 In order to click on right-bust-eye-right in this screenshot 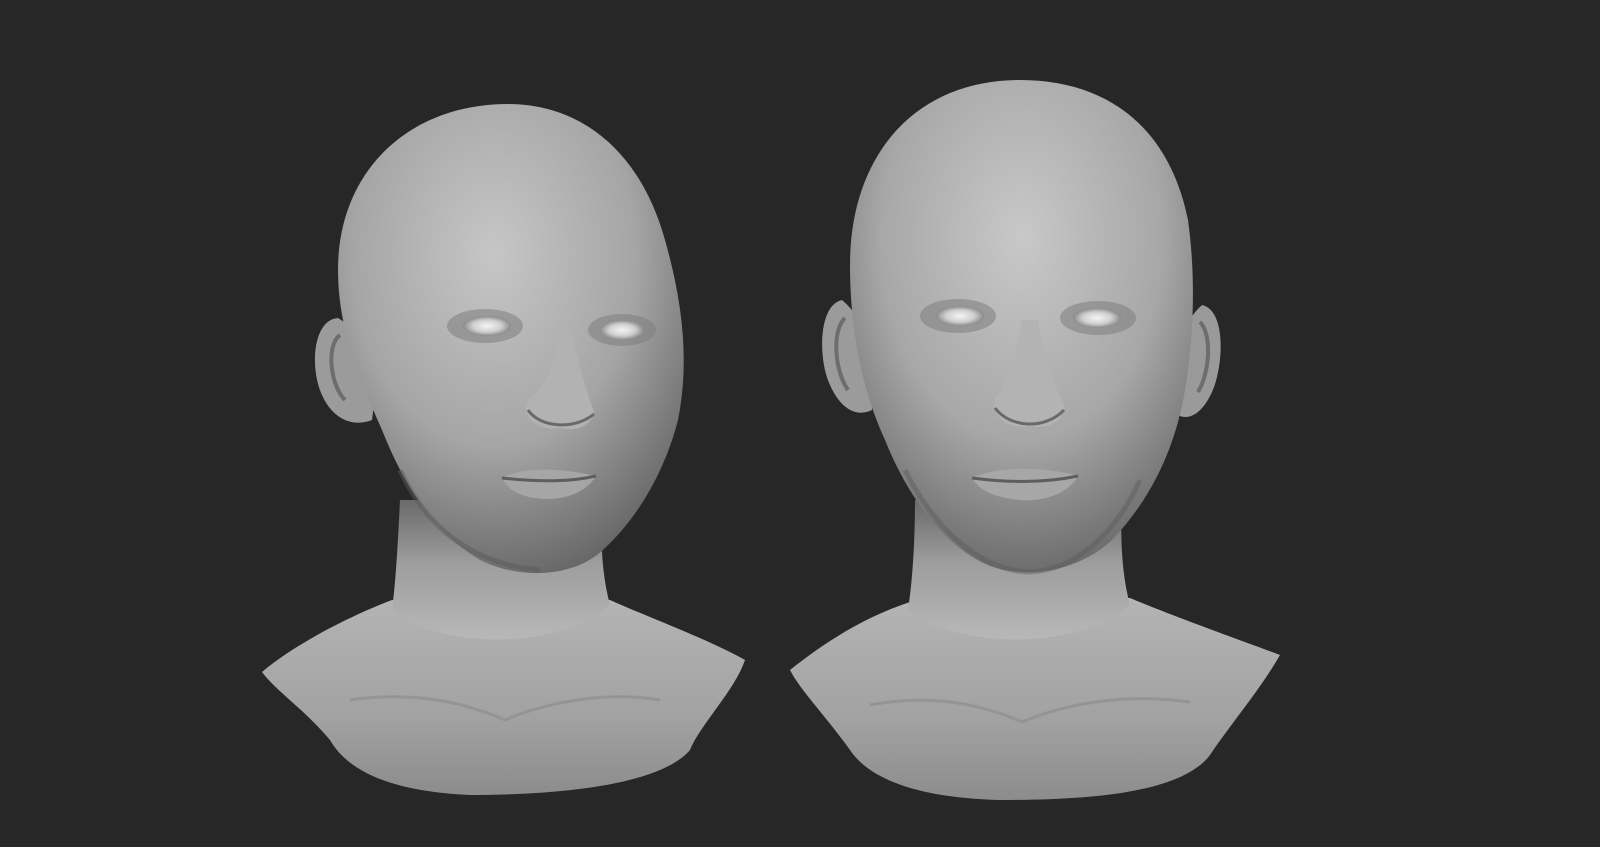, I will do `click(960, 316)`.